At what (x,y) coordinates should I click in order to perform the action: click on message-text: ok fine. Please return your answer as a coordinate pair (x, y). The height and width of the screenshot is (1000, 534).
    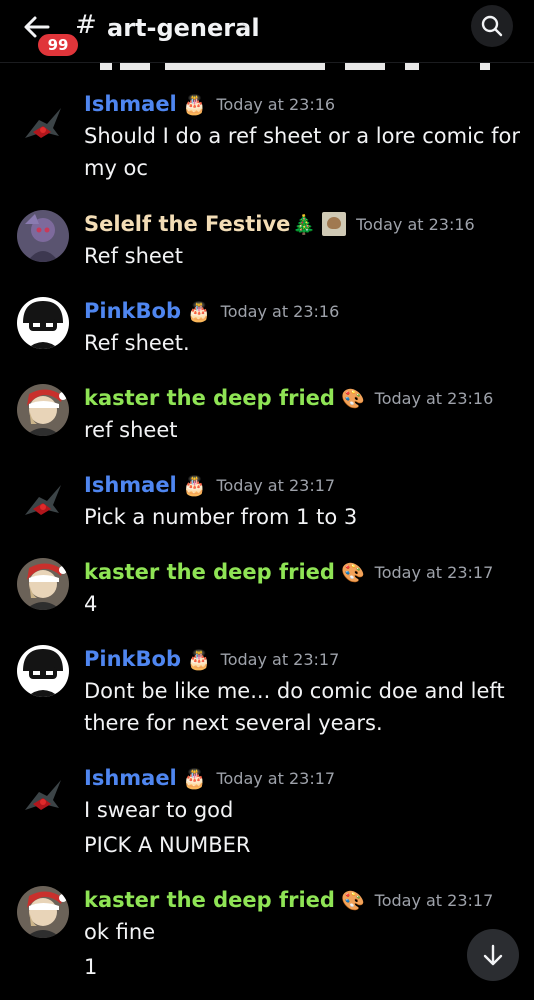
    Looking at the image, I should click on (120, 932).